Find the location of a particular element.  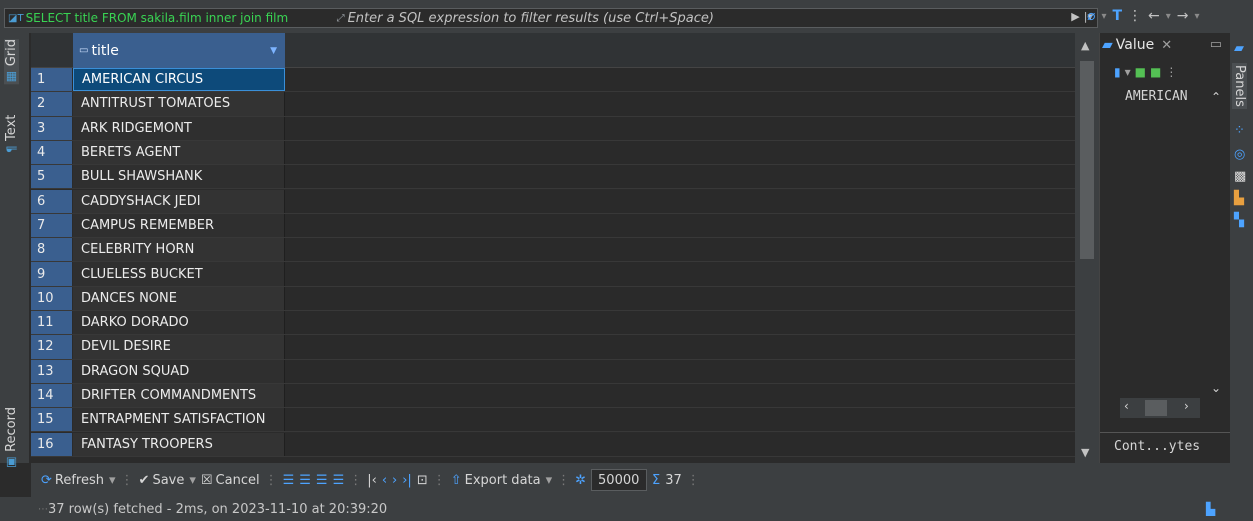

filter-icon: T is located at coordinates (1117, 16).